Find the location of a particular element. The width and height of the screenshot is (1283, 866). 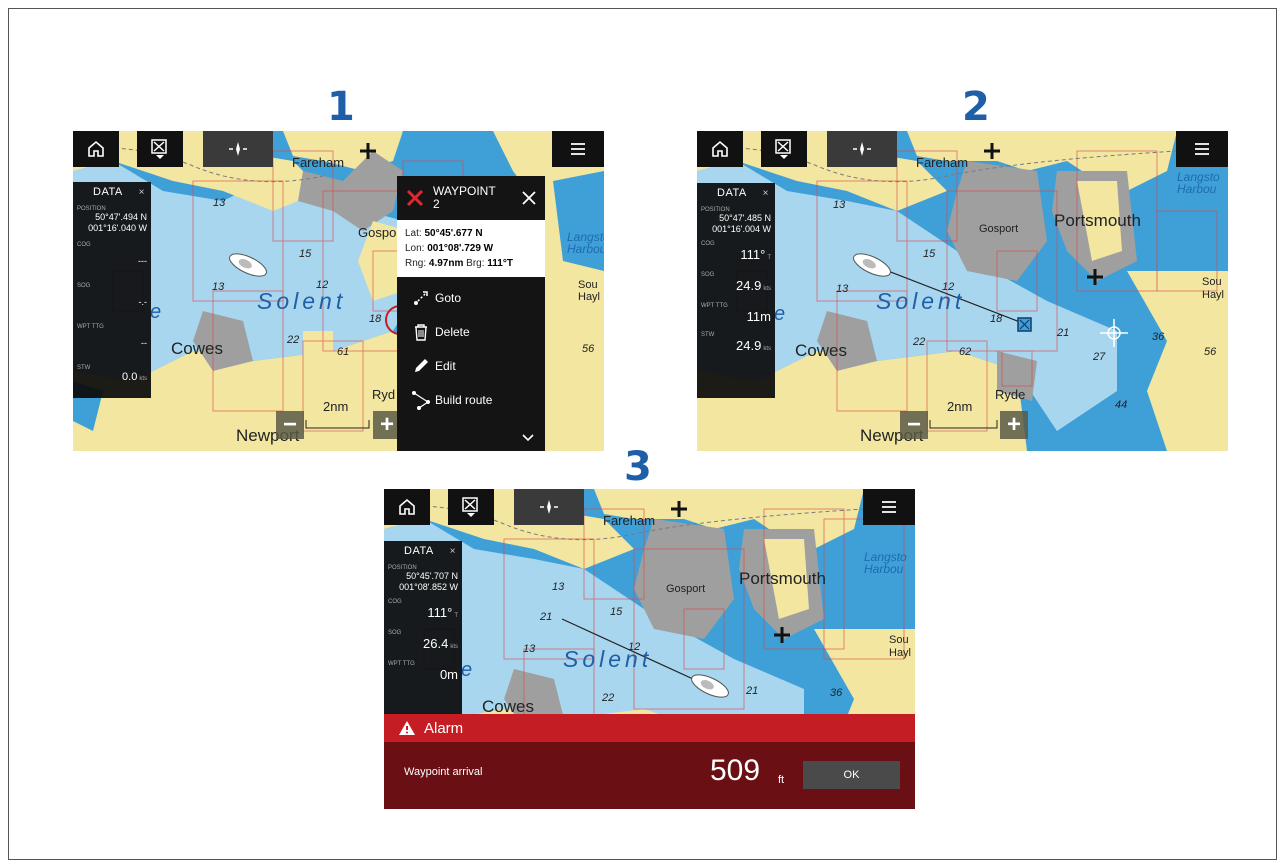

scale-label: 2nm is located at coordinates (336, 406).